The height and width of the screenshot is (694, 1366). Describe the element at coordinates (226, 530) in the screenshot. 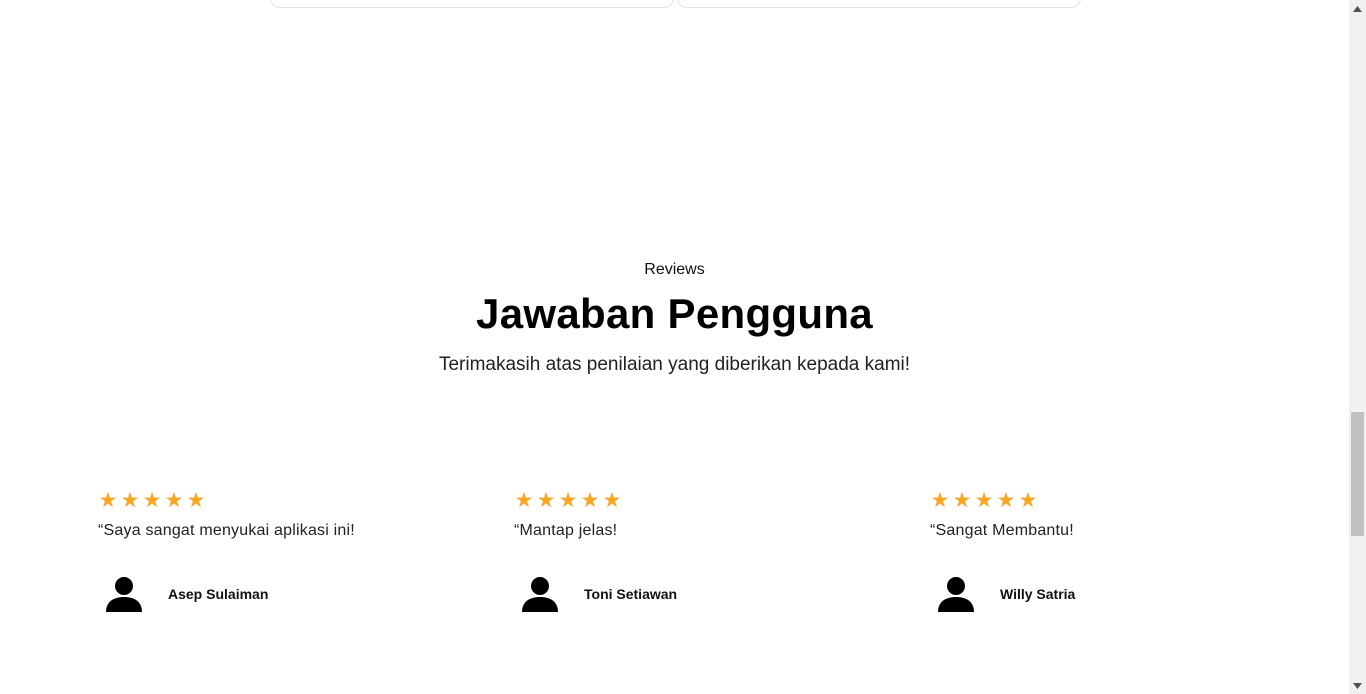

I see `review-quote: “Saya sangat menyukai aplikasi ini!` at that location.